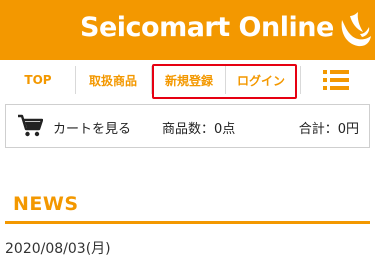 This screenshot has height=260, width=375. I want to click on news-heading: NEWS, so click(46, 204).